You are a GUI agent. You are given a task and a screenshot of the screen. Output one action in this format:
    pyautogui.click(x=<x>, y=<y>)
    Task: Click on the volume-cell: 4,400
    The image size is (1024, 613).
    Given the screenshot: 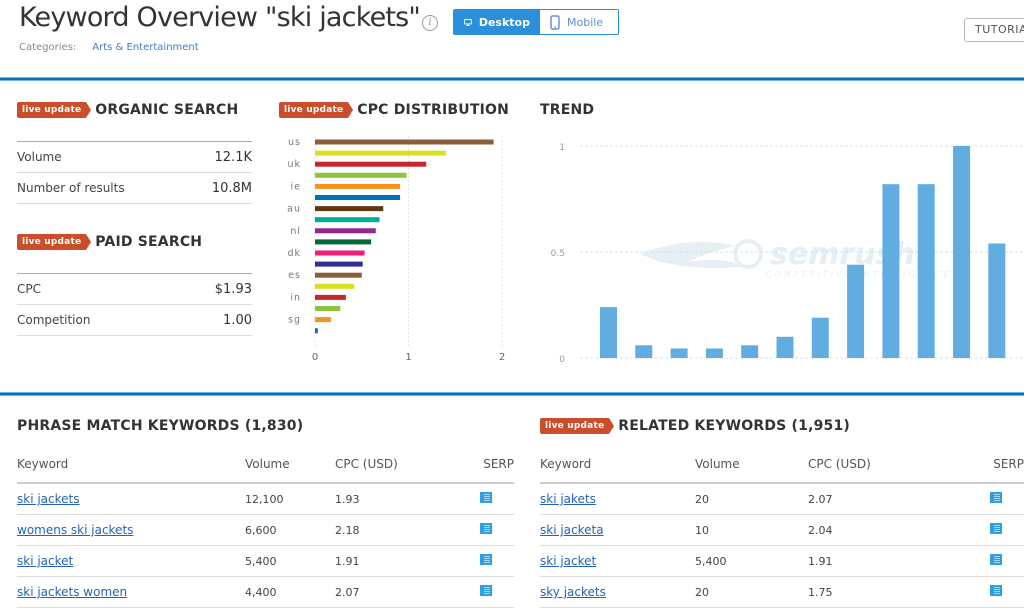 What is the action you would take?
    pyautogui.click(x=261, y=592)
    